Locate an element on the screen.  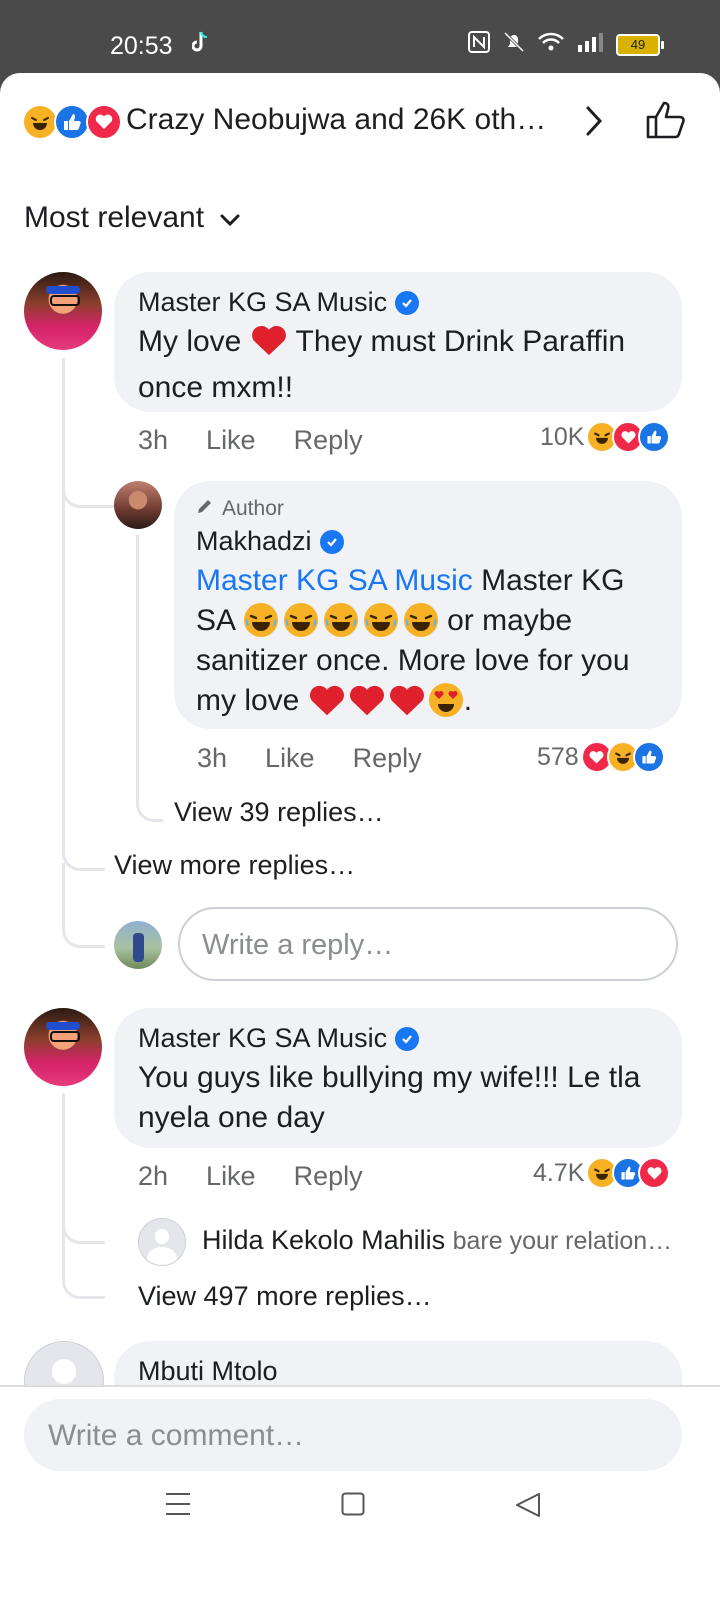
reaction-count-number: 4.7K is located at coordinates (559, 1172).